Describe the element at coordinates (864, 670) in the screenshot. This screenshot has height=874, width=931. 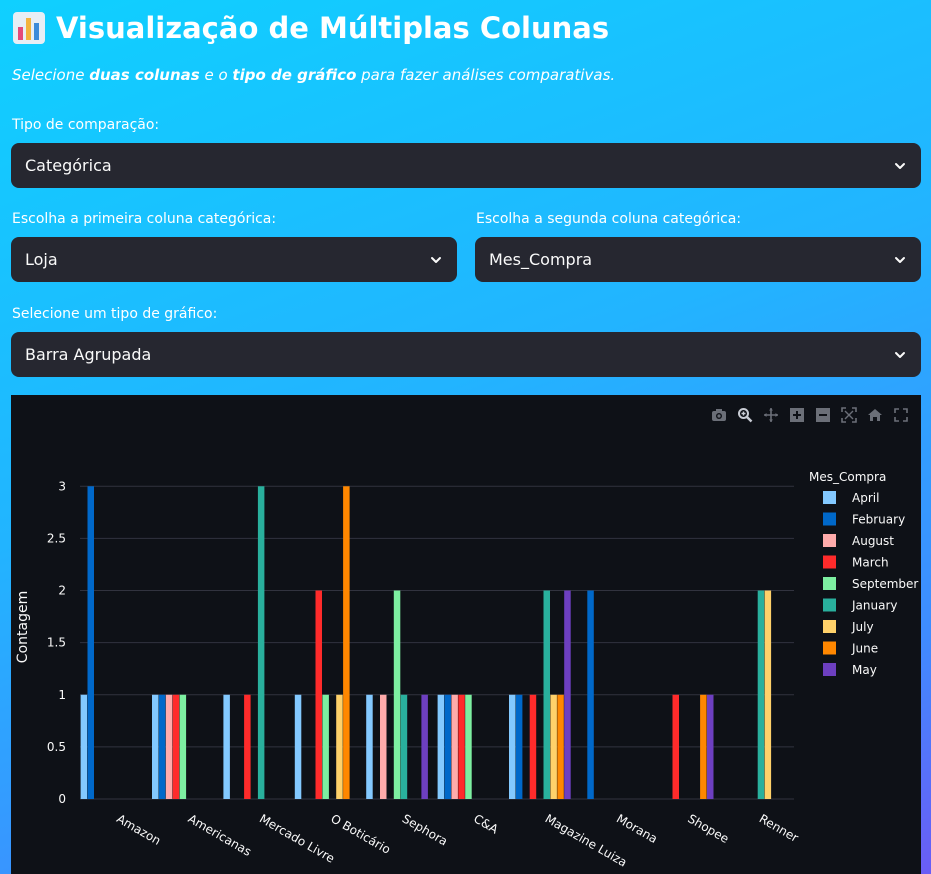
I see `legend-label: May` at that location.